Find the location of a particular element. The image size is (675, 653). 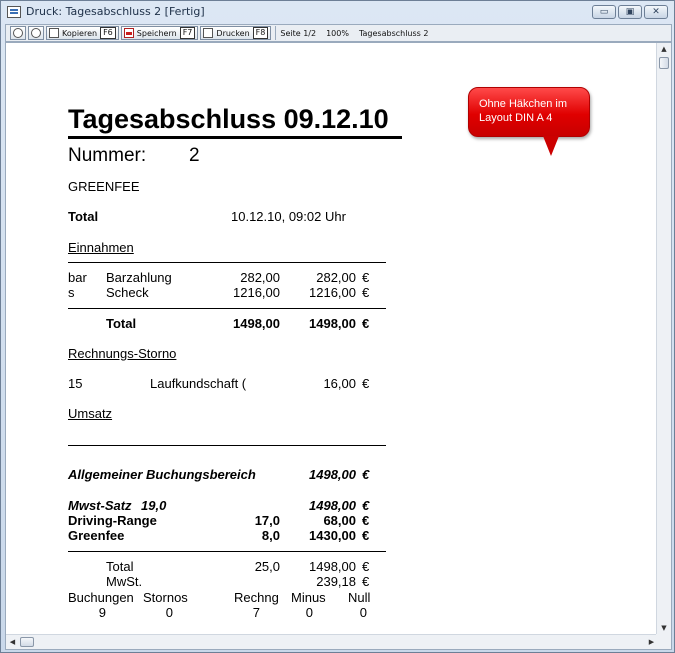

item-qty: 17,0 is located at coordinates (267, 520).